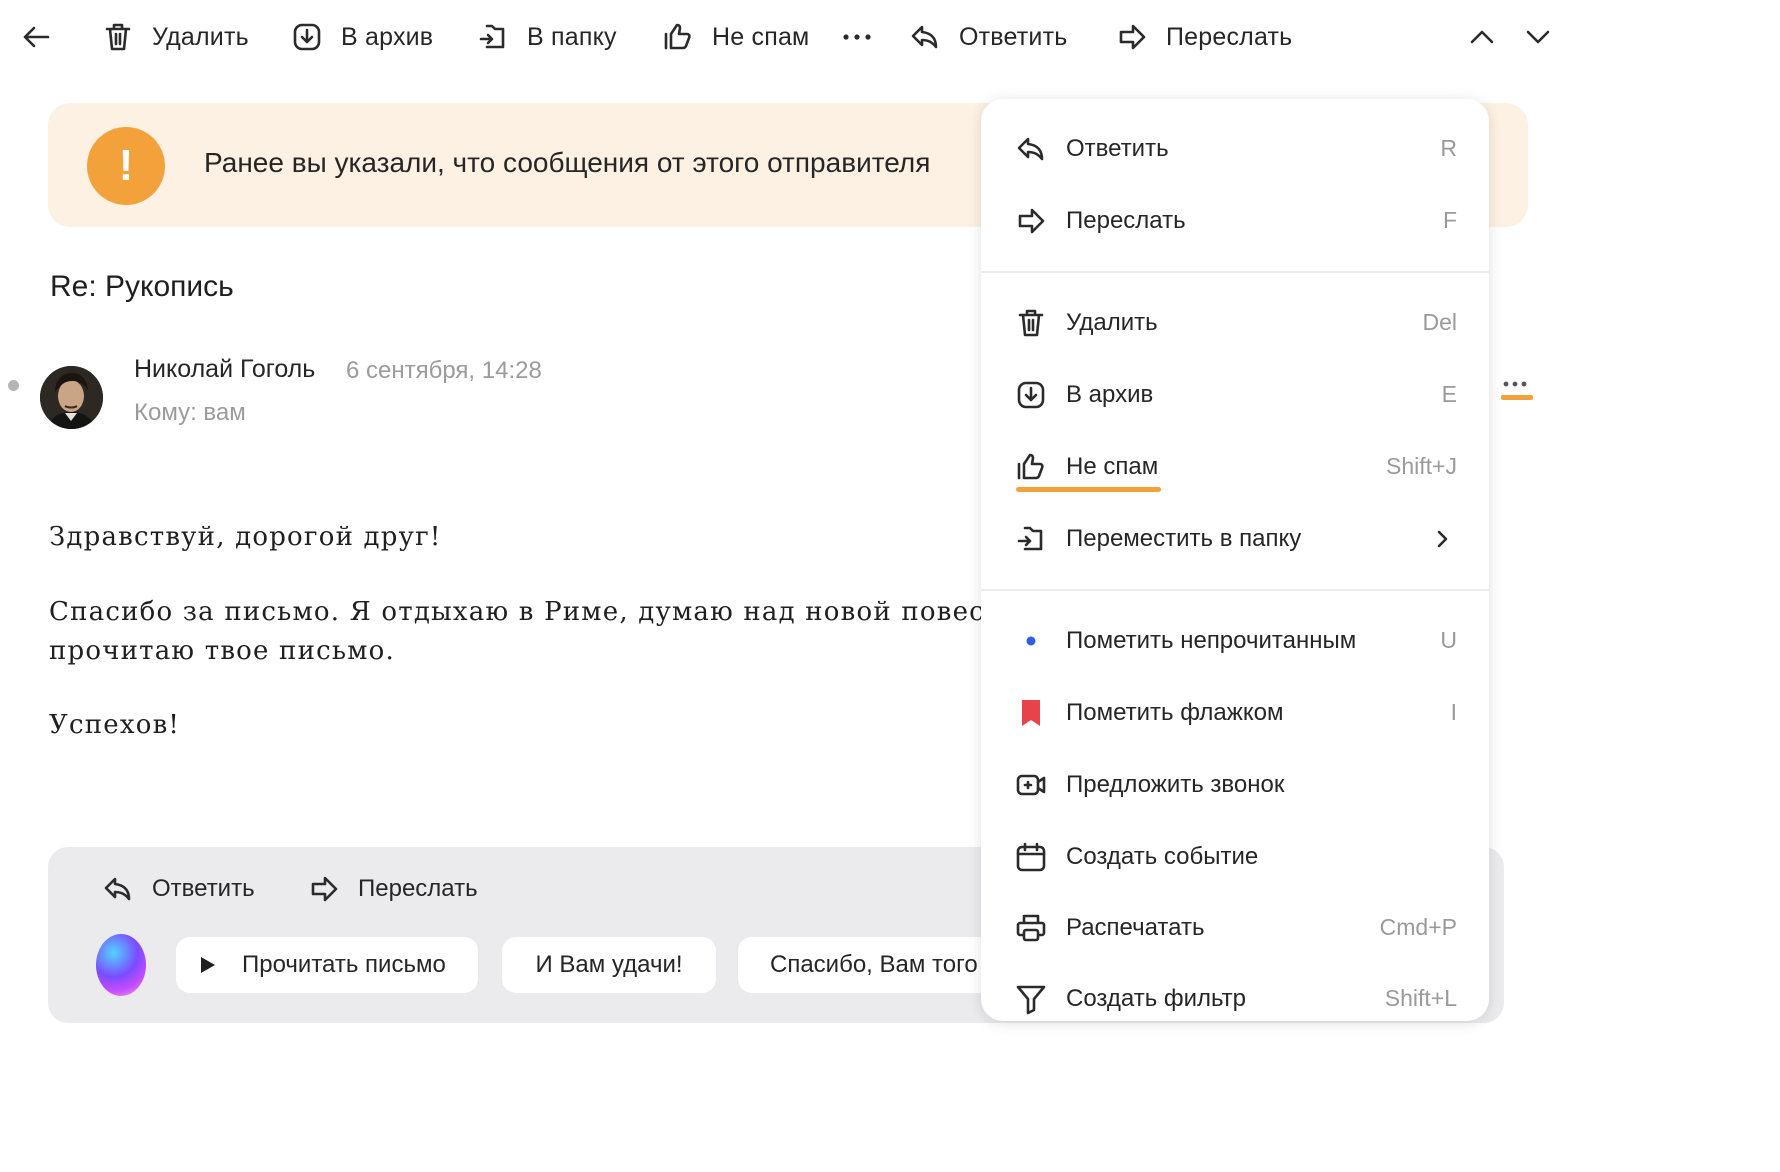  Describe the element at coordinates (1442, 539) in the screenshot. I see `chevron-right-icon` at that location.